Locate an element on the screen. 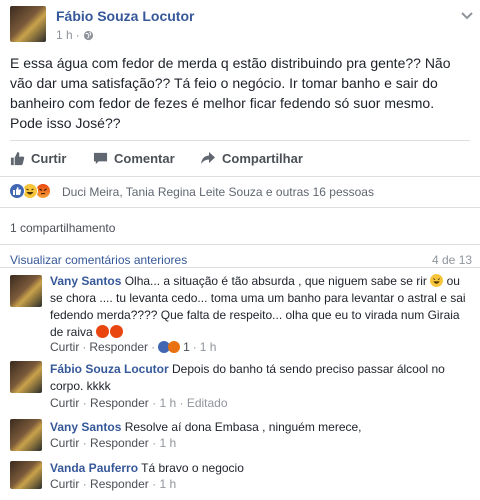  author-avatar is located at coordinates (28, 24).